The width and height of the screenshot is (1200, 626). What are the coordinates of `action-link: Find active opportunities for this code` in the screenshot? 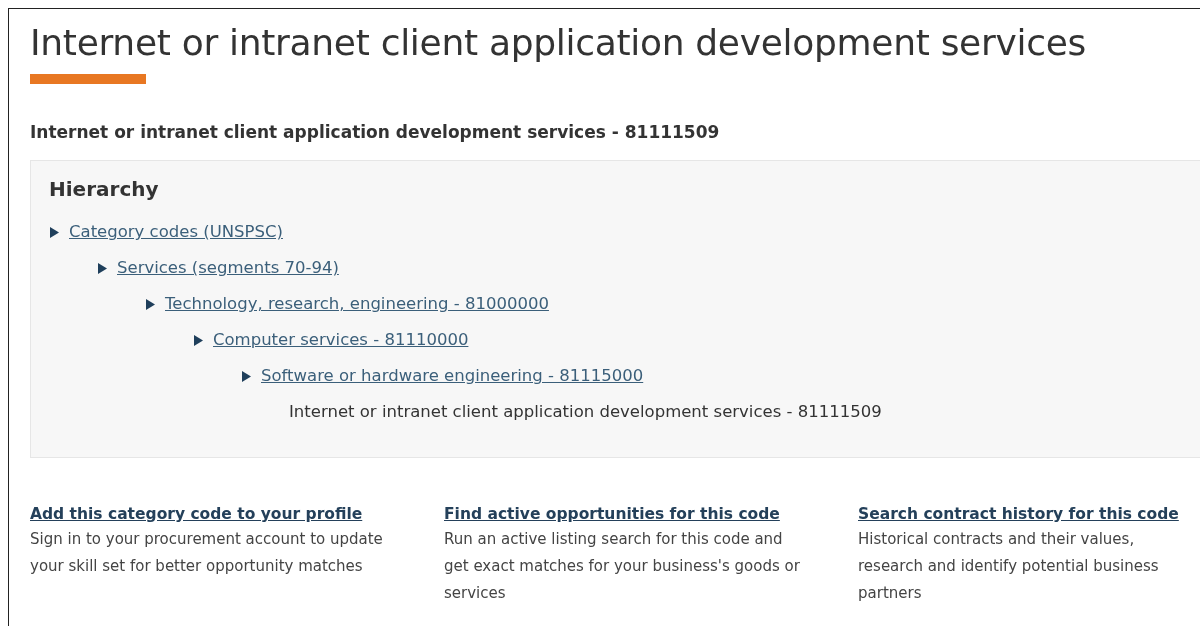 It's located at (612, 513).